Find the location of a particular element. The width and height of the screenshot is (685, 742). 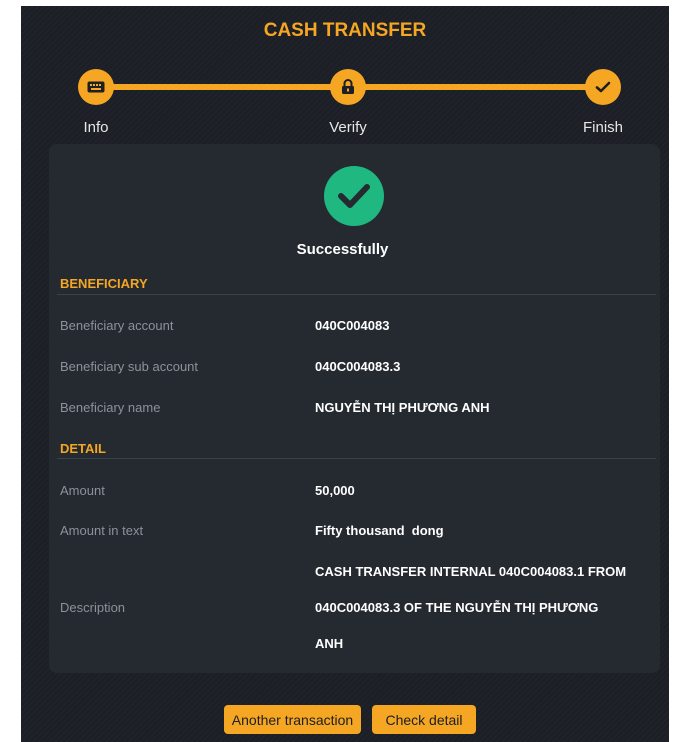

detail-heading: DETAIL is located at coordinates (83, 448).